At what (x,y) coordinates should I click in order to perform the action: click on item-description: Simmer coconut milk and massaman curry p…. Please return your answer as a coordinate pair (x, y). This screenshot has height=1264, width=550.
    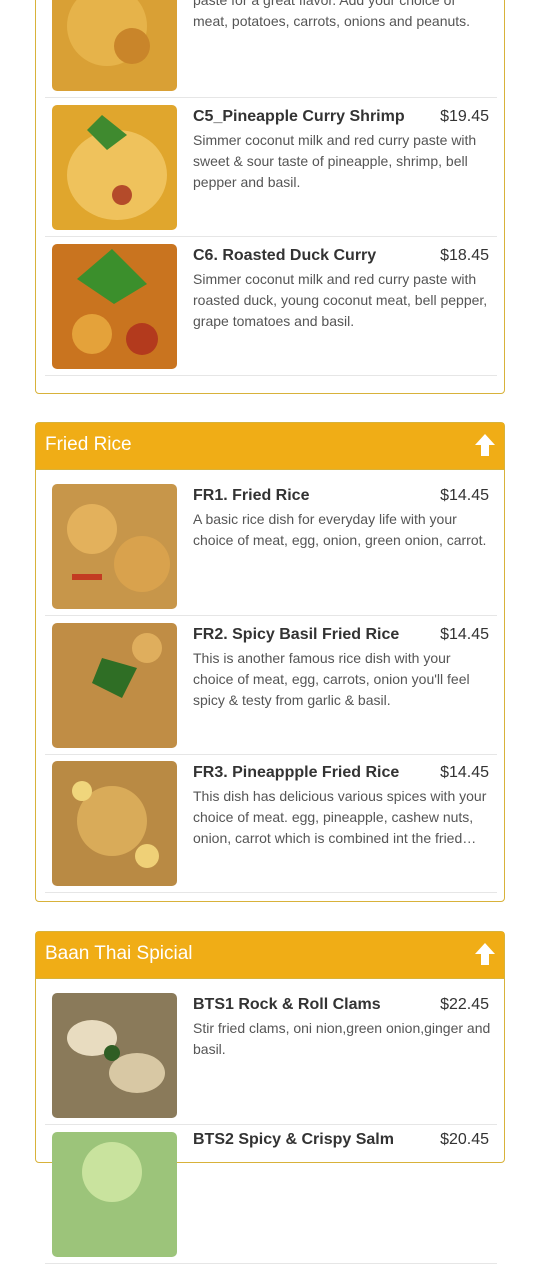
    Looking at the image, I should click on (332, 14).